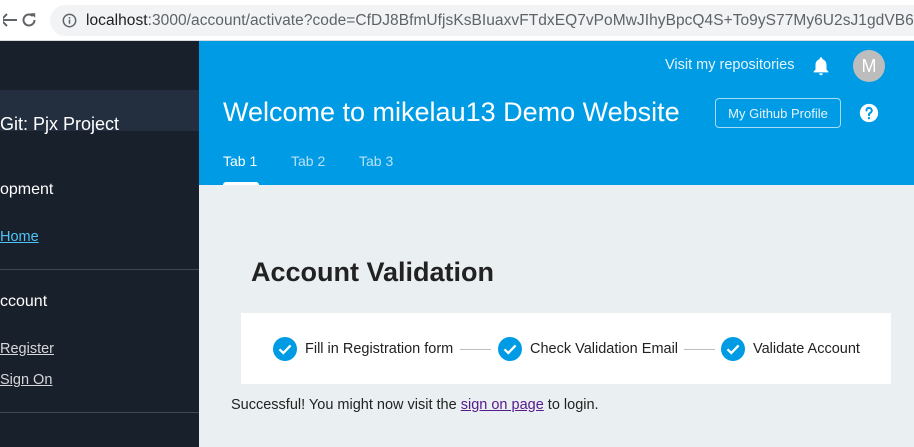 Image resolution: width=914 pixels, height=447 pixels. Describe the element at coordinates (26, 380) in the screenshot. I see `sidebar-item-sign-on: Sign On` at that location.